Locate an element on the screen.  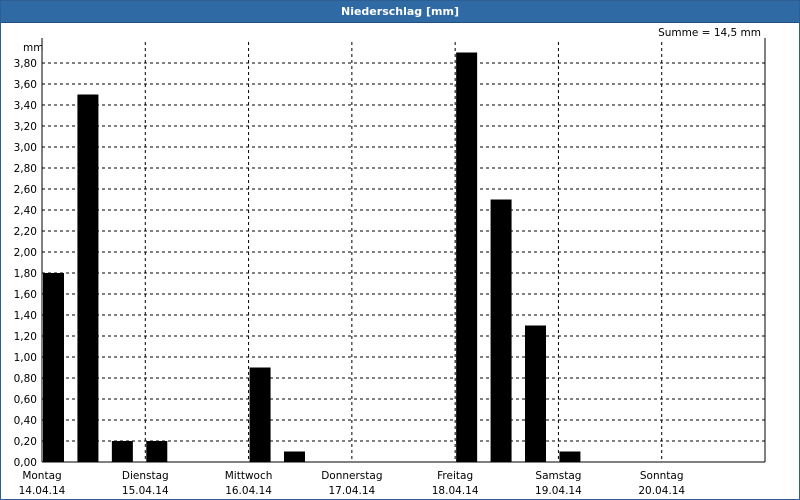
x-tick-day-label: Montag is located at coordinates (41, 476).